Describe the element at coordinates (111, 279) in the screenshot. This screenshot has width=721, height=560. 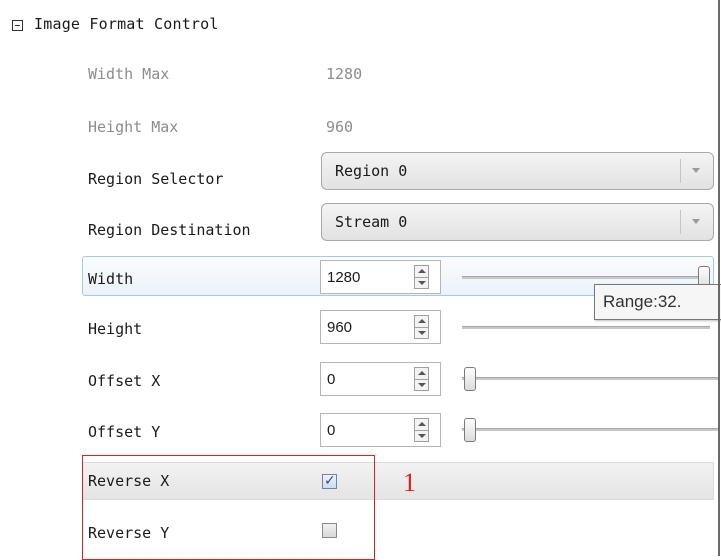
I see `width-label: Width` at that location.